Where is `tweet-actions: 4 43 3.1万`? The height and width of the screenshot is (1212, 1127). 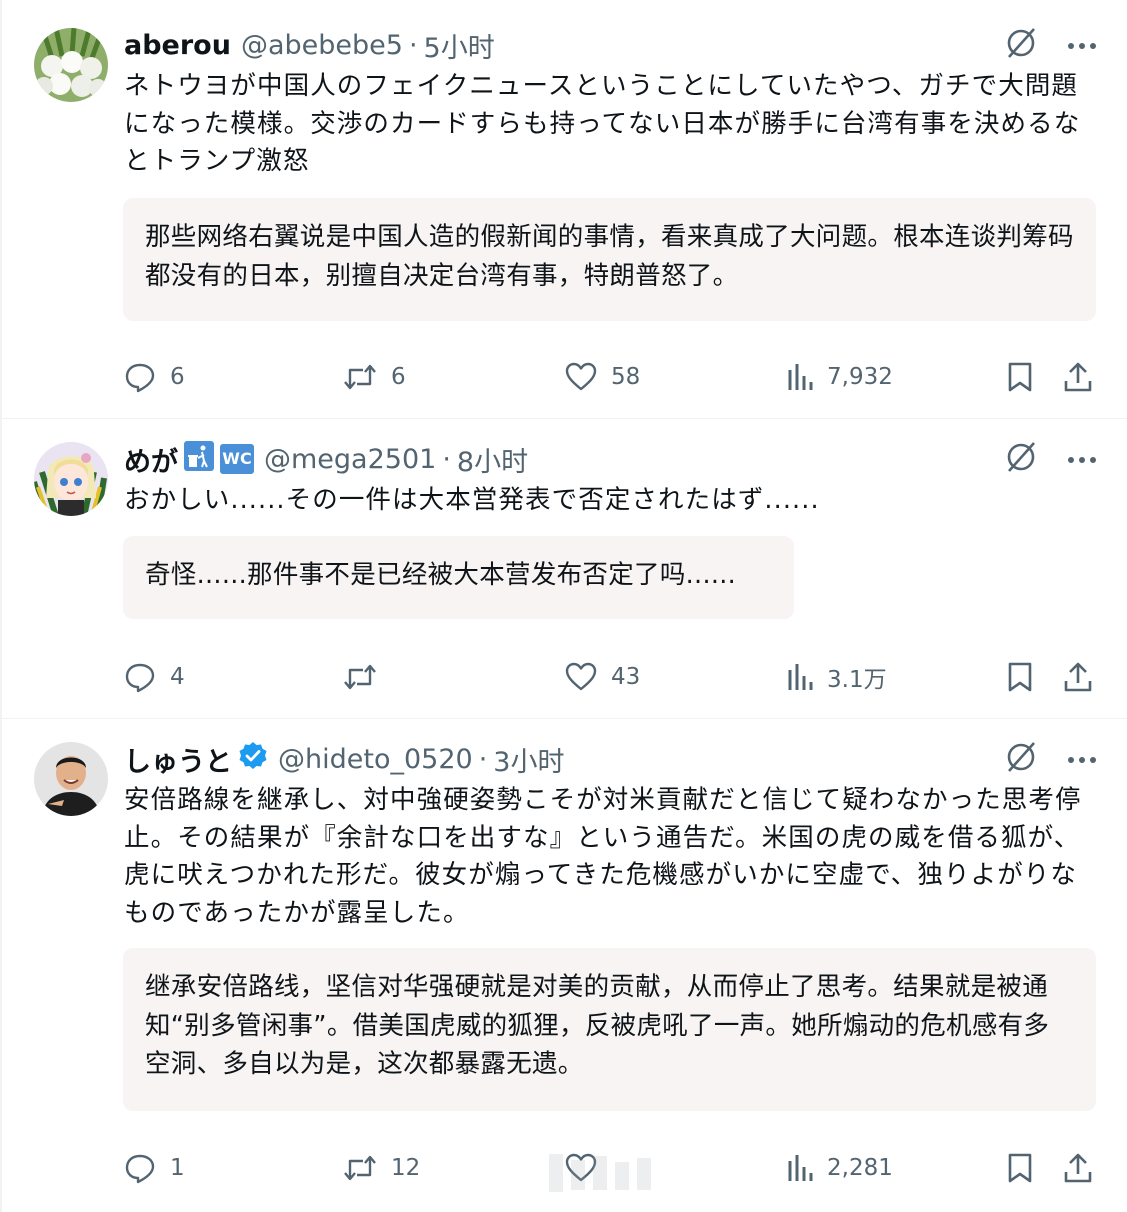 tweet-actions: 4 43 3.1万 is located at coordinates (563, 677).